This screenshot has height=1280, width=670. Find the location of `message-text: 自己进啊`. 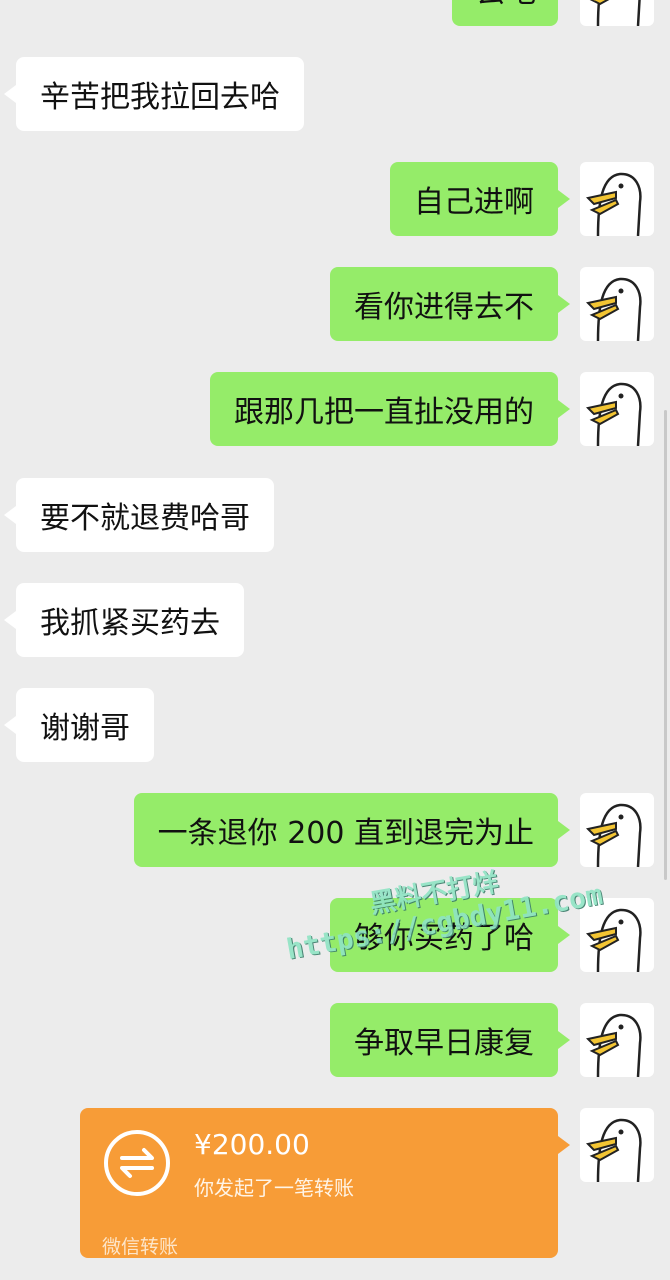

message-text: 自己进啊 is located at coordinates (474, 202).